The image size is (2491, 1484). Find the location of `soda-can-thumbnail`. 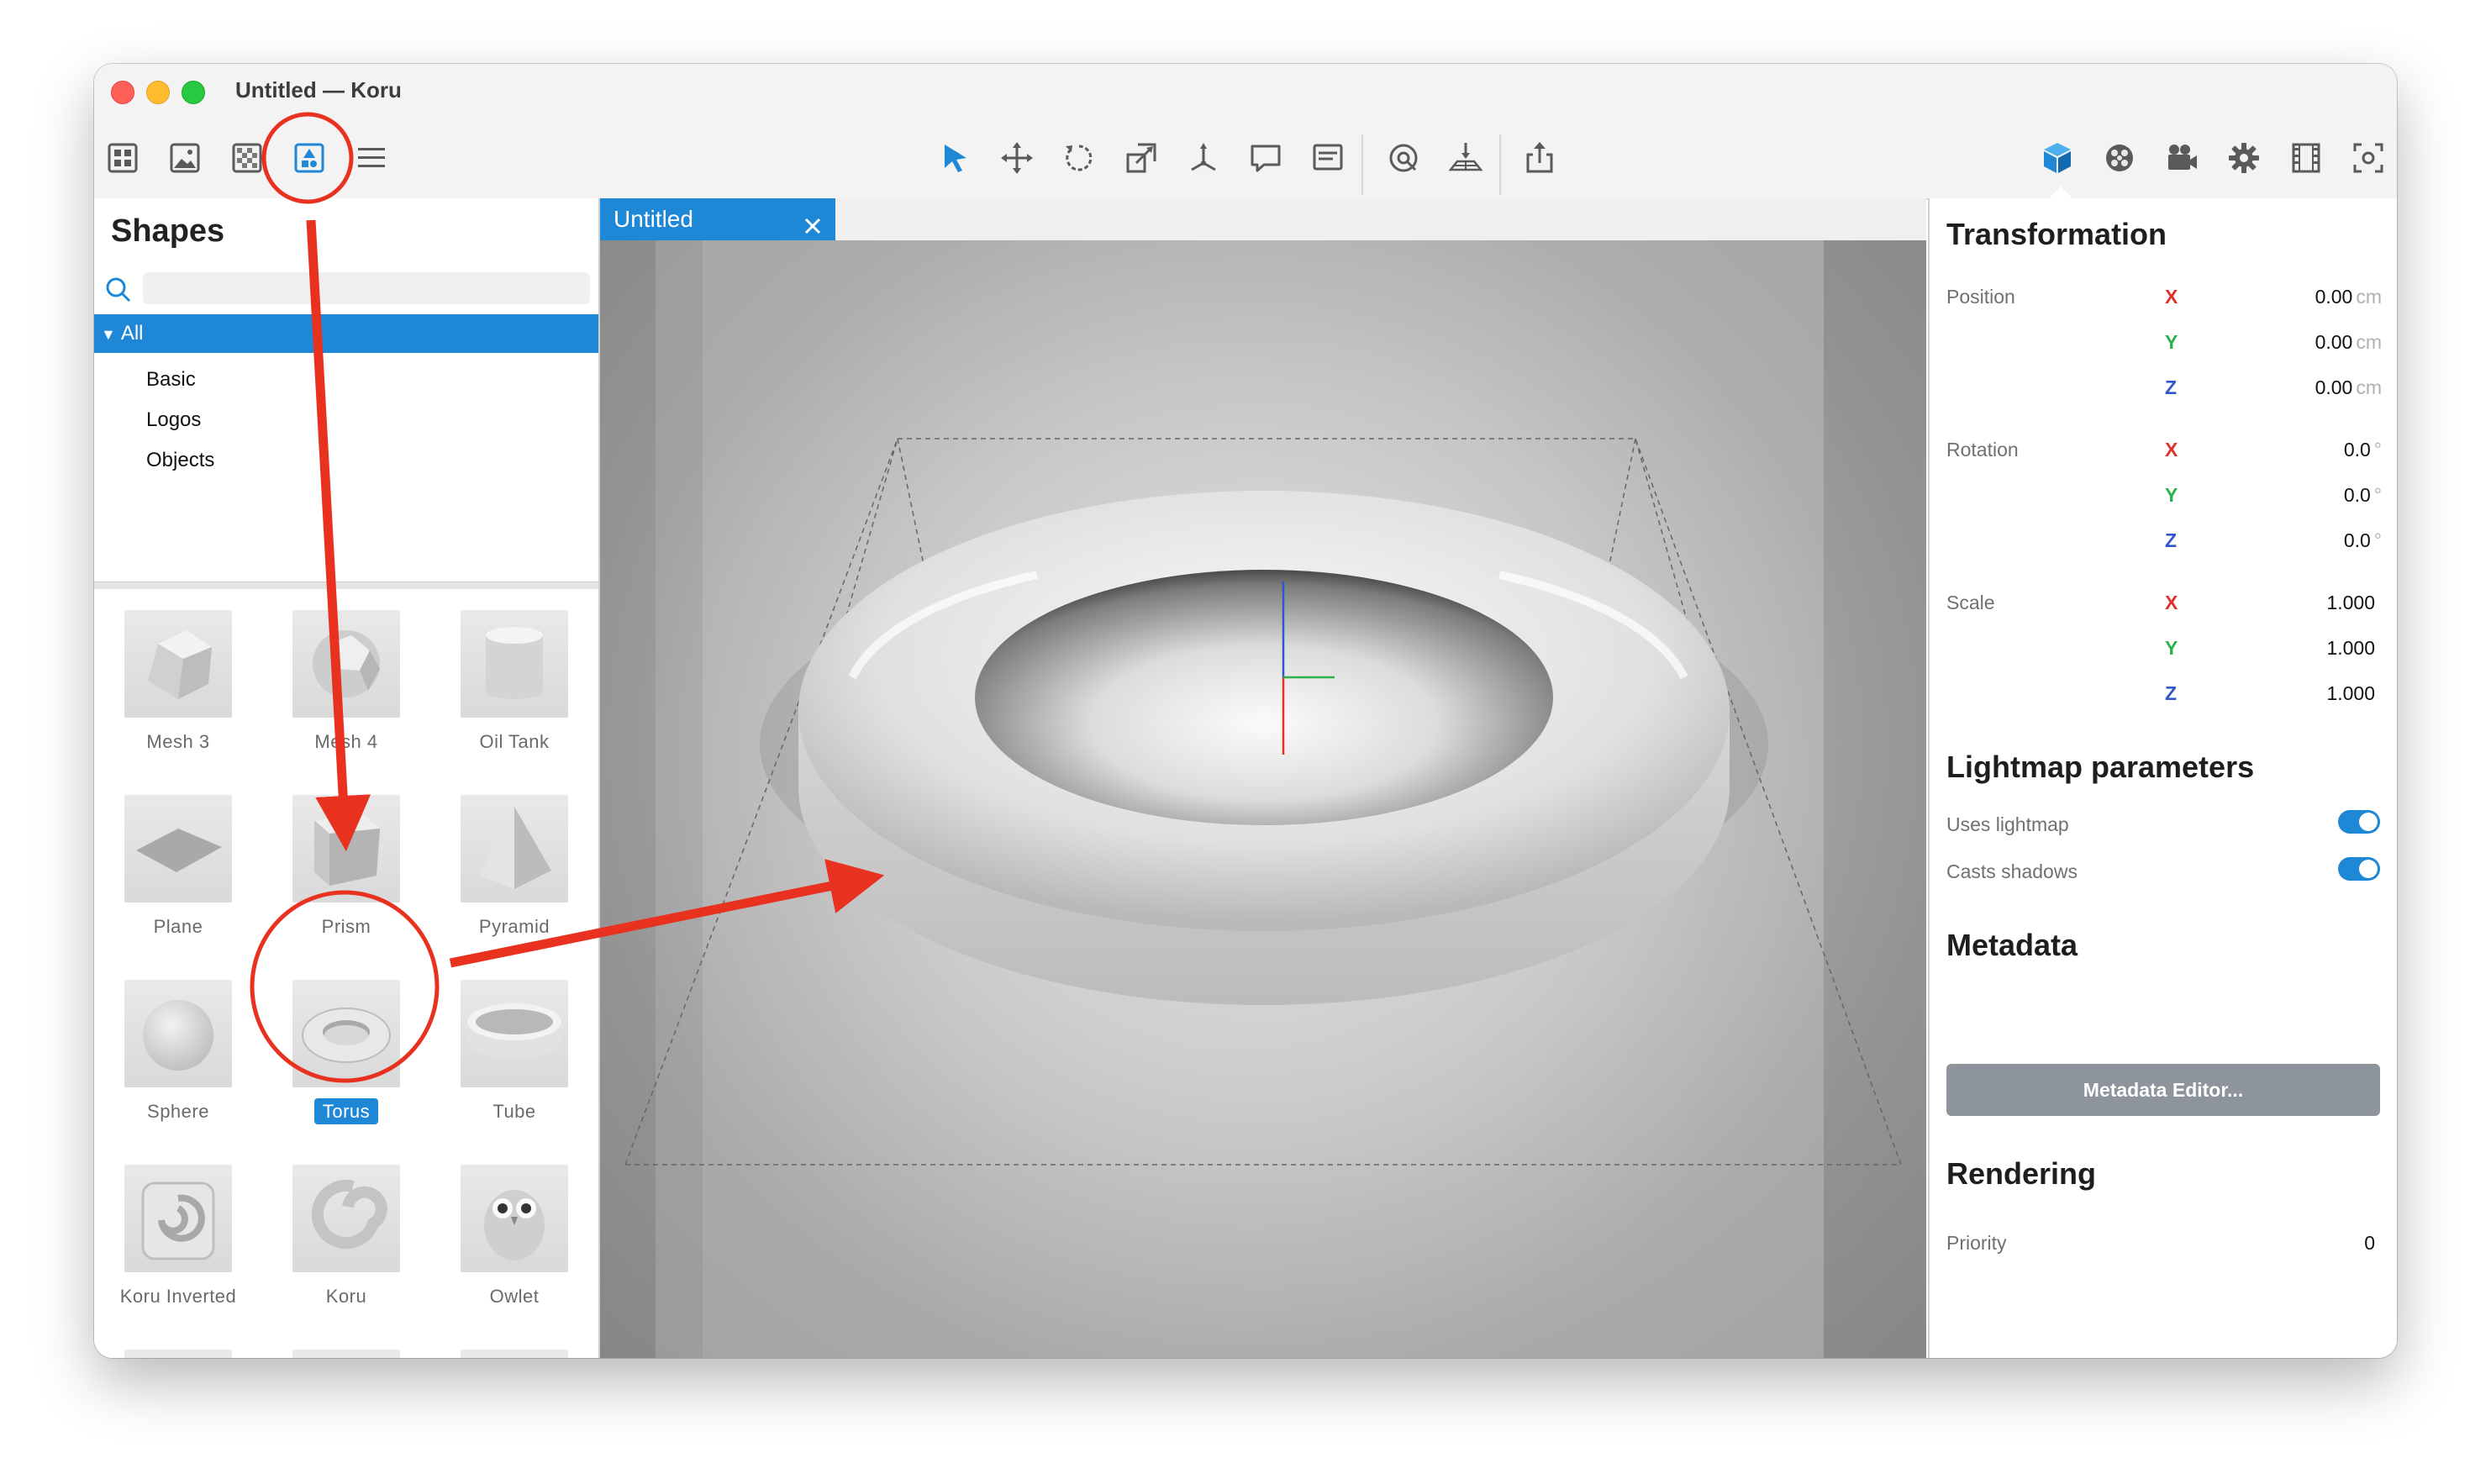

soda-can-thumbnail is located at coordinates (514, 1354).